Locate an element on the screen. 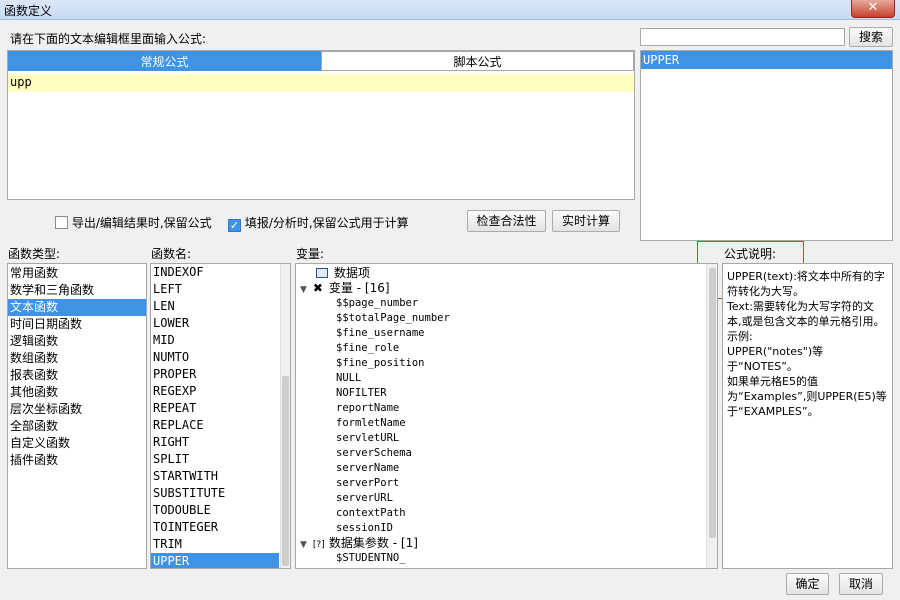 This screenshot has height=600, width=900. tree-leaf: reportName is located at coordinates (498, 408).